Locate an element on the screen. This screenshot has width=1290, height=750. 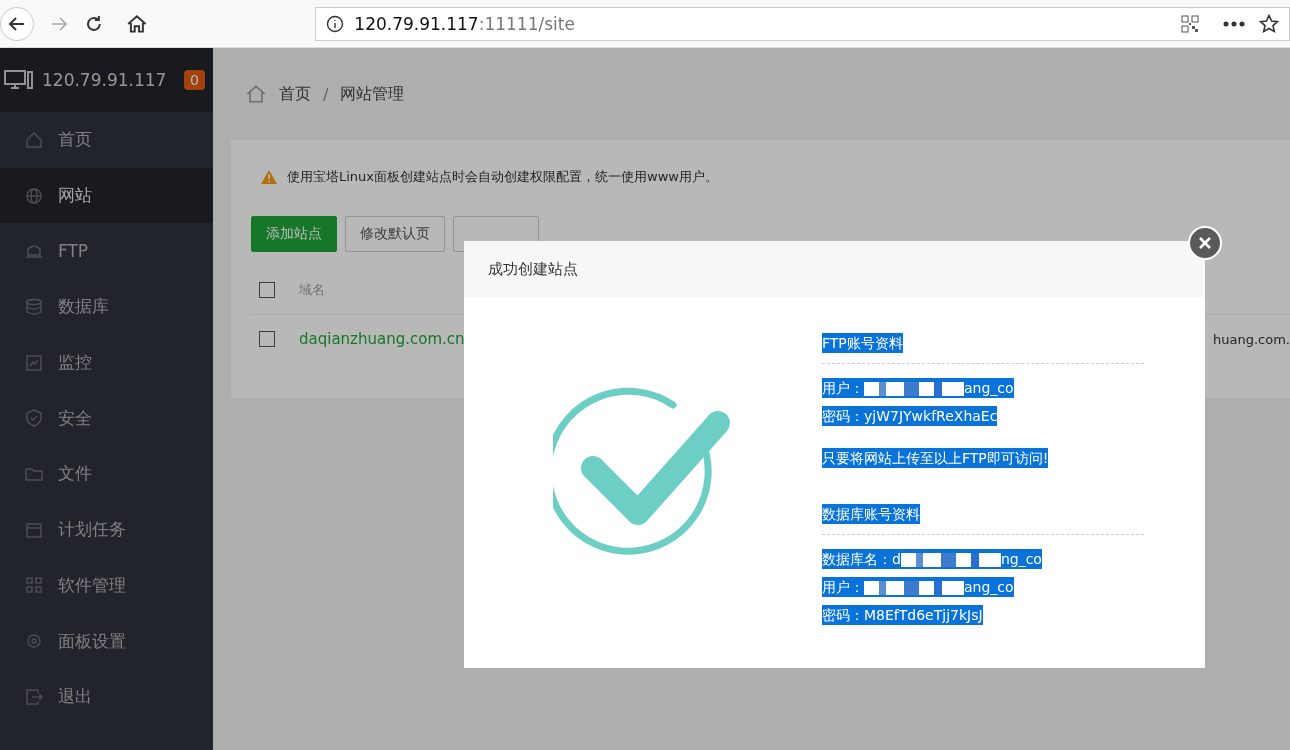
toolbar-button: 添加站点 is located at coordinates (294, 234).